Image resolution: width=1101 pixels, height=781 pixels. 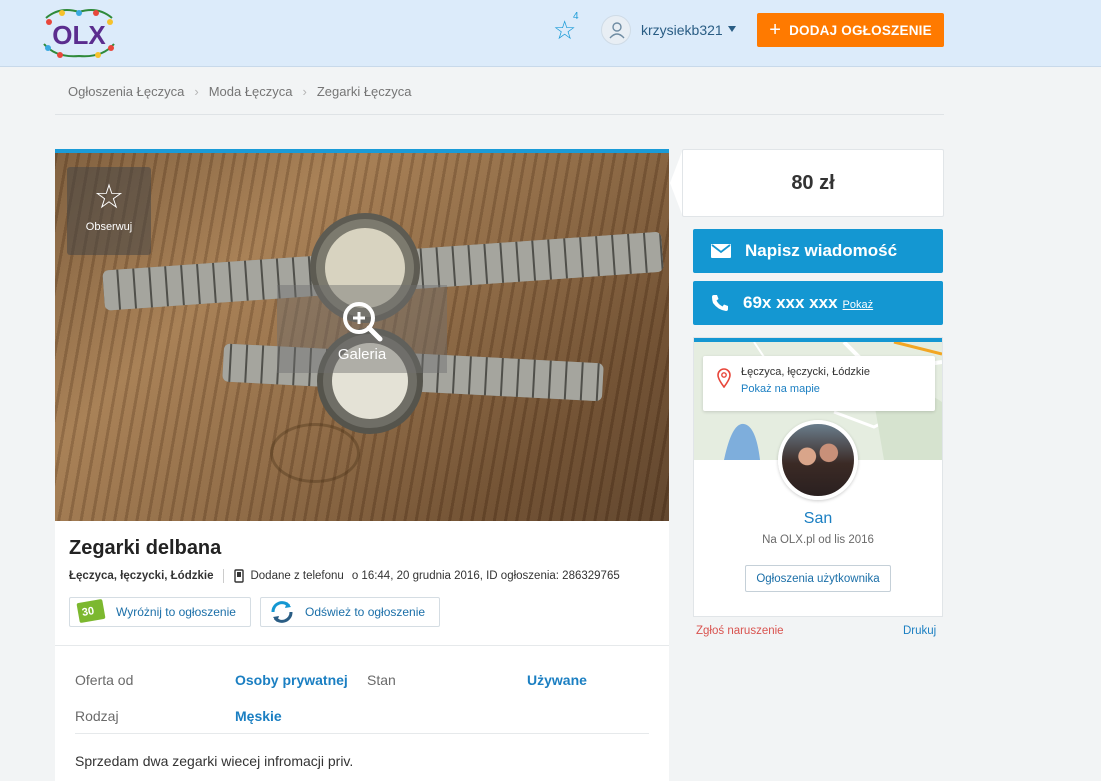 I want to click on seller-avatar, so click(x=818, y=460).